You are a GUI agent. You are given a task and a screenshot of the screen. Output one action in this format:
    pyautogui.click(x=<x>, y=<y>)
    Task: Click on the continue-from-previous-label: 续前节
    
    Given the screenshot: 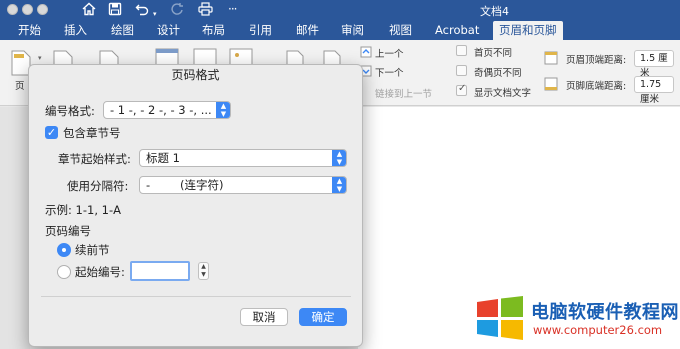 What is the action you would take?
    pyautogui.click(x=92, y=250)
    